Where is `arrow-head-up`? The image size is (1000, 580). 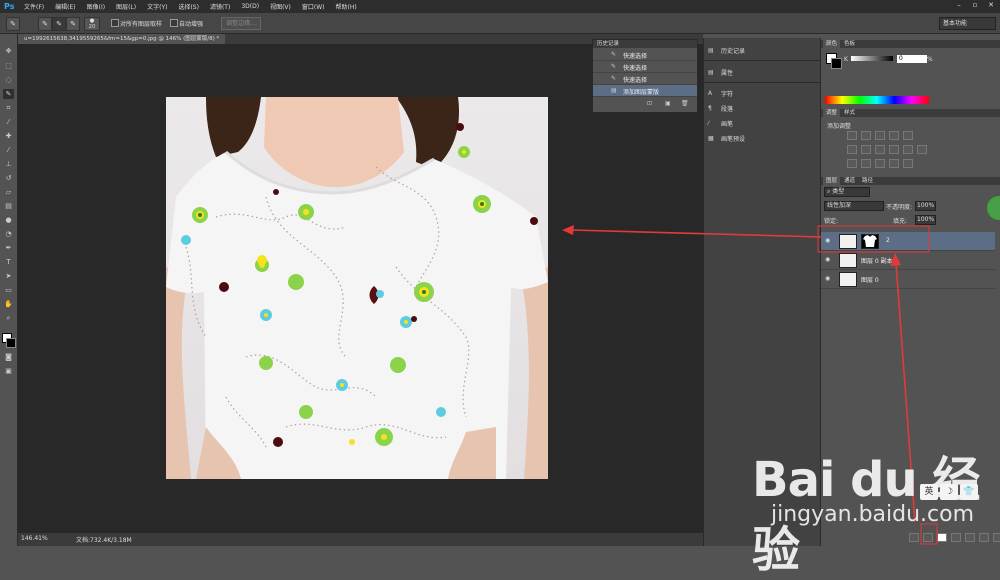
arrow-head-up is located at coordinates (895, 259).